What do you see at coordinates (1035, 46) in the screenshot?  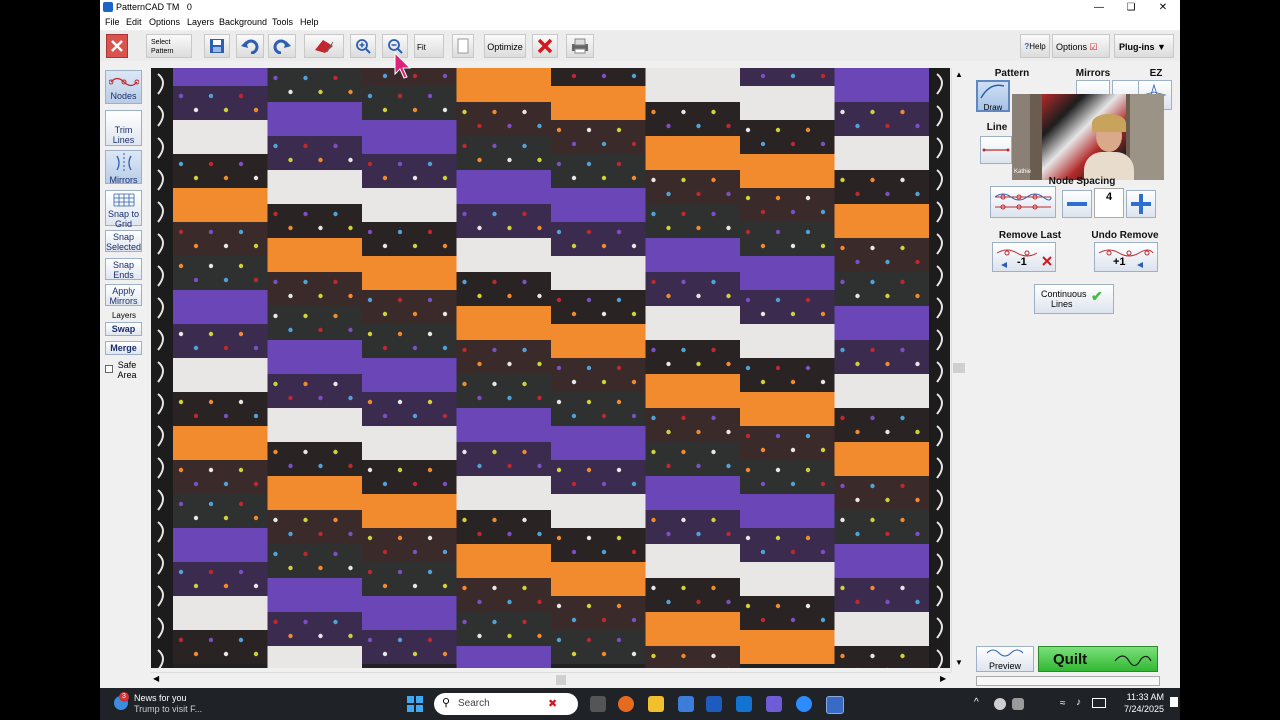 I see `help-button: ?Help` at bounding box center [1035, 46].